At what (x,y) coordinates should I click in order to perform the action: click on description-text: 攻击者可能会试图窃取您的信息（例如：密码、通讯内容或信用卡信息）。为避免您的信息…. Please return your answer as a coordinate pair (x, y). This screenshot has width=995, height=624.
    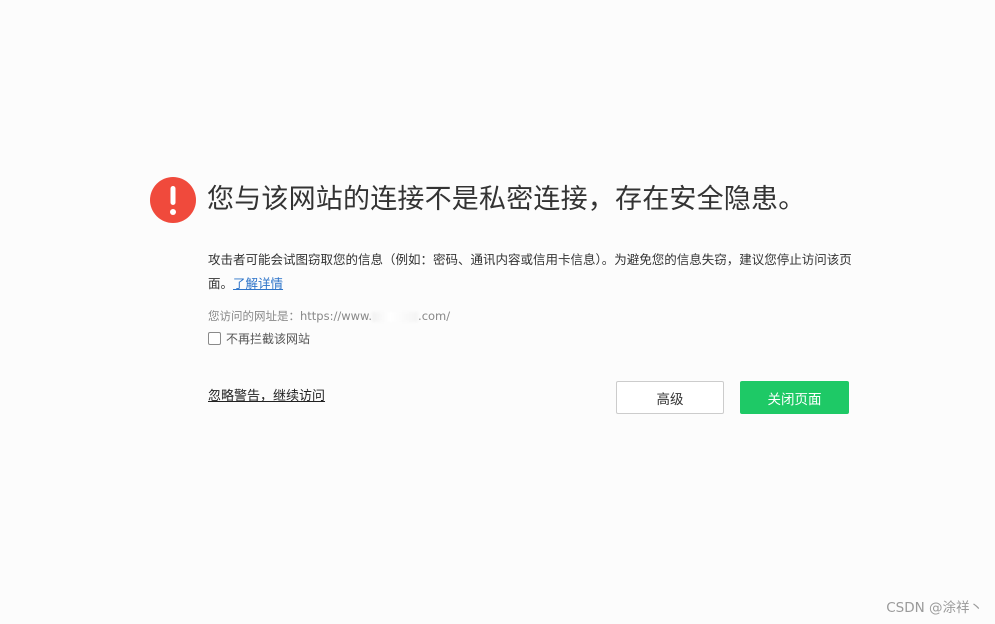
    Looking at the image, I should click on (530, 271).